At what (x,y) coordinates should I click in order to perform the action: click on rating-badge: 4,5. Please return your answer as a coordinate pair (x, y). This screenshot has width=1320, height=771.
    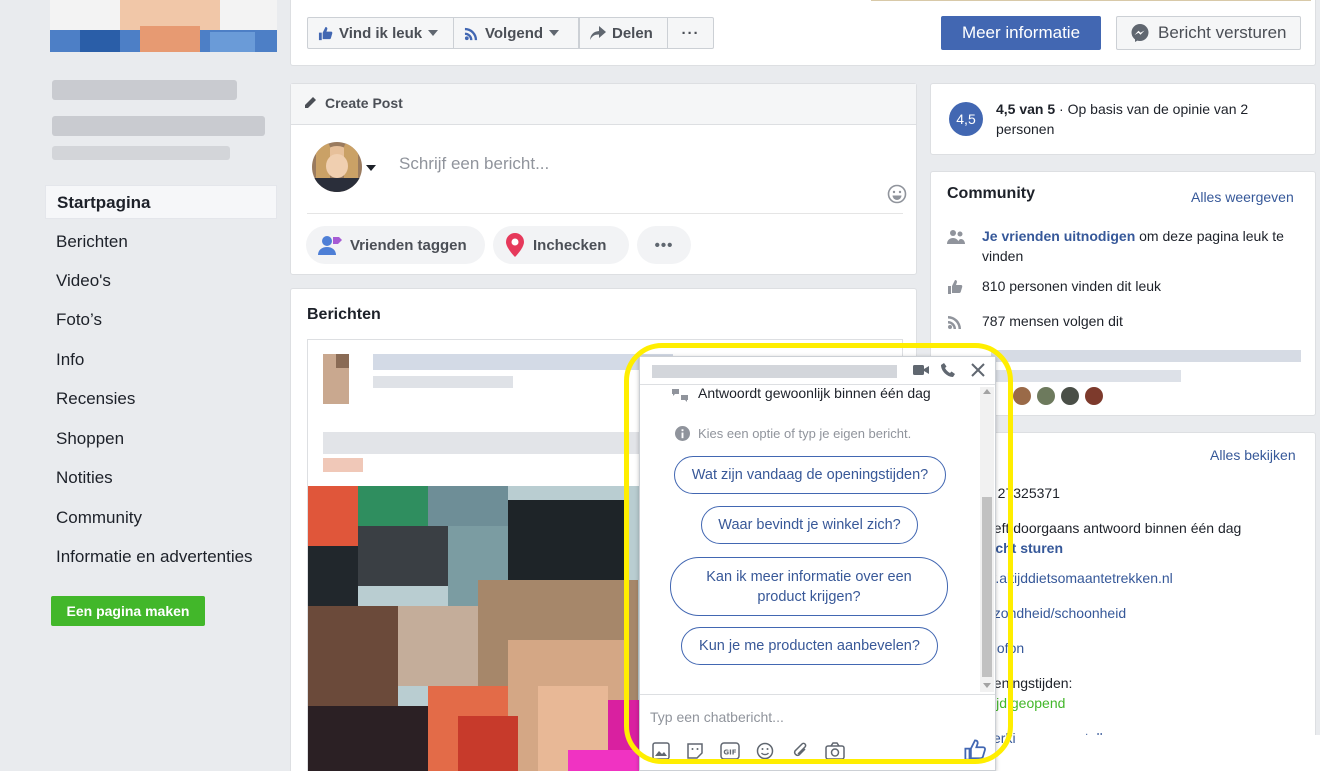
    Looking at the image, I should click on (966, 119).